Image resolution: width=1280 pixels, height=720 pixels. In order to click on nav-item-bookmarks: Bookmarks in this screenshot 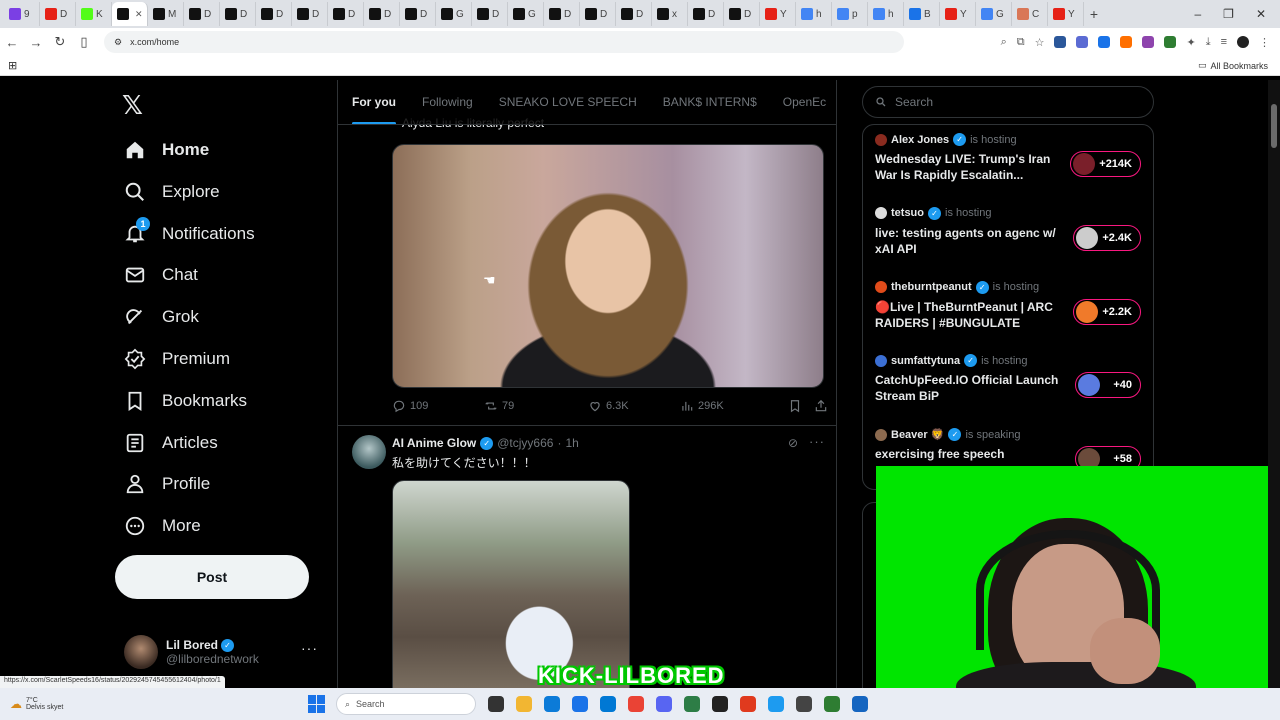, I will do `click(185, 401)`.